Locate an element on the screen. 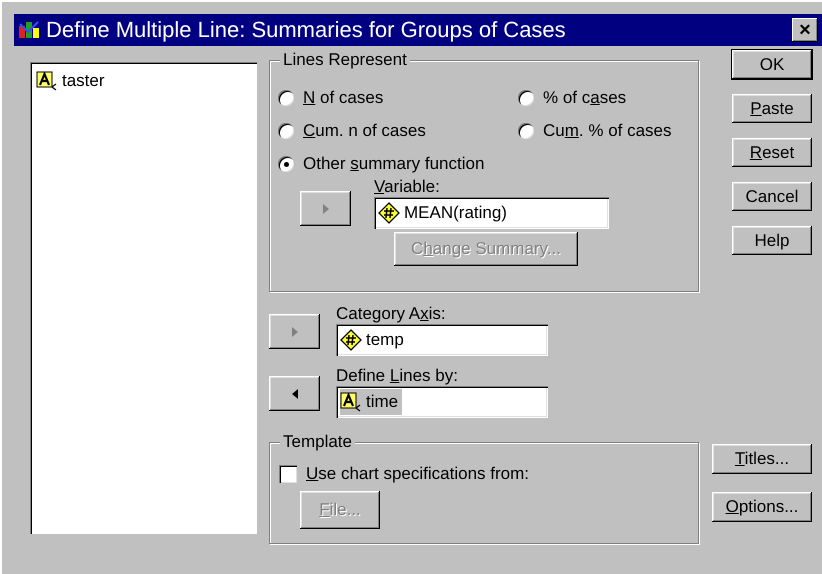  option-label: Other summary function is located at coordinates (393, 164).